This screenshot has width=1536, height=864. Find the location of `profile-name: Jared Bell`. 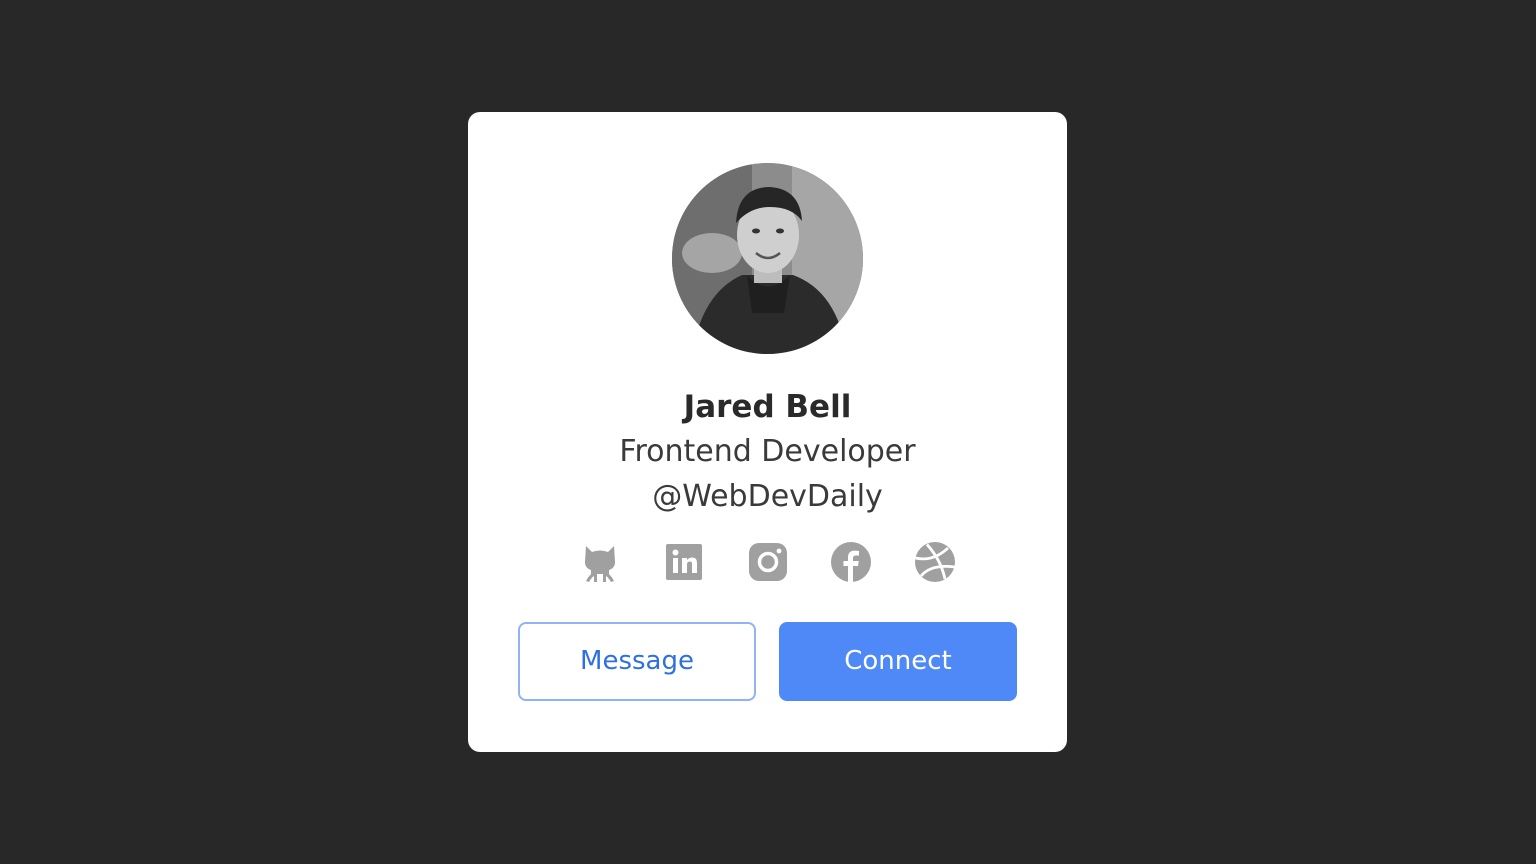

profile-name: Jared Bell is located at coordinates (767, 407).